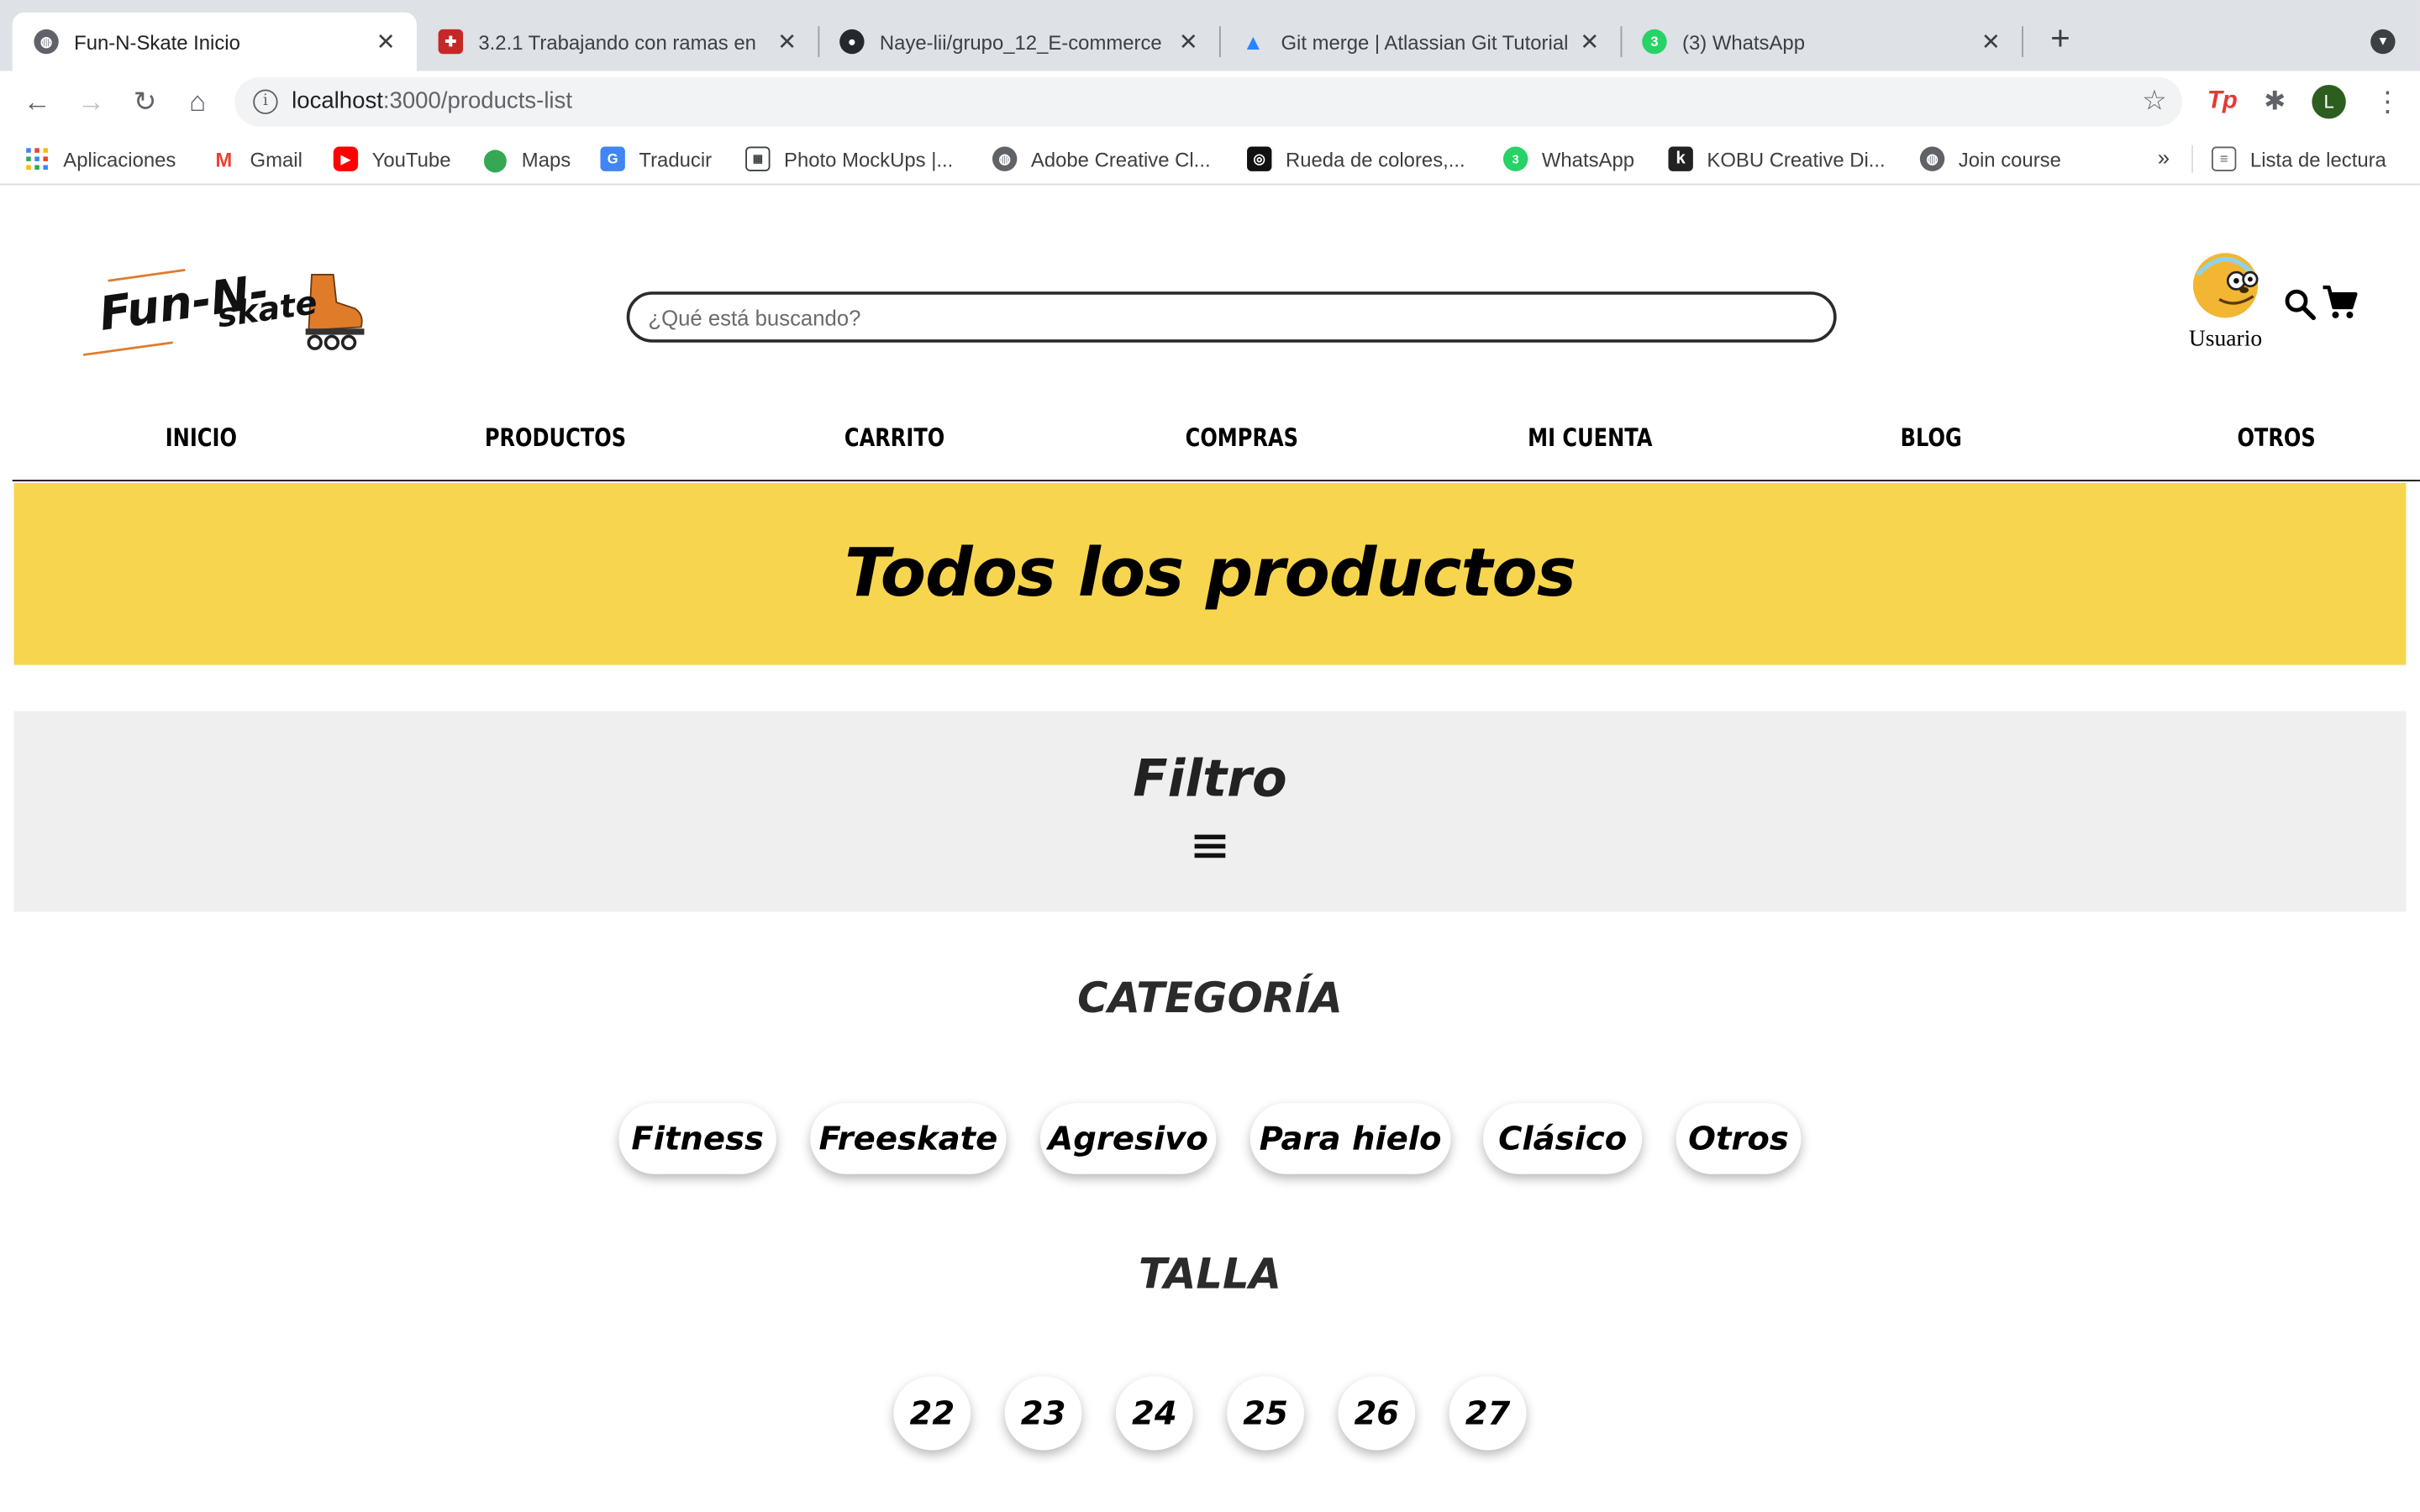 The image size is (2420, 1512). I want to click on category-freeskate-button: Freeskate, so click(908, 1138).